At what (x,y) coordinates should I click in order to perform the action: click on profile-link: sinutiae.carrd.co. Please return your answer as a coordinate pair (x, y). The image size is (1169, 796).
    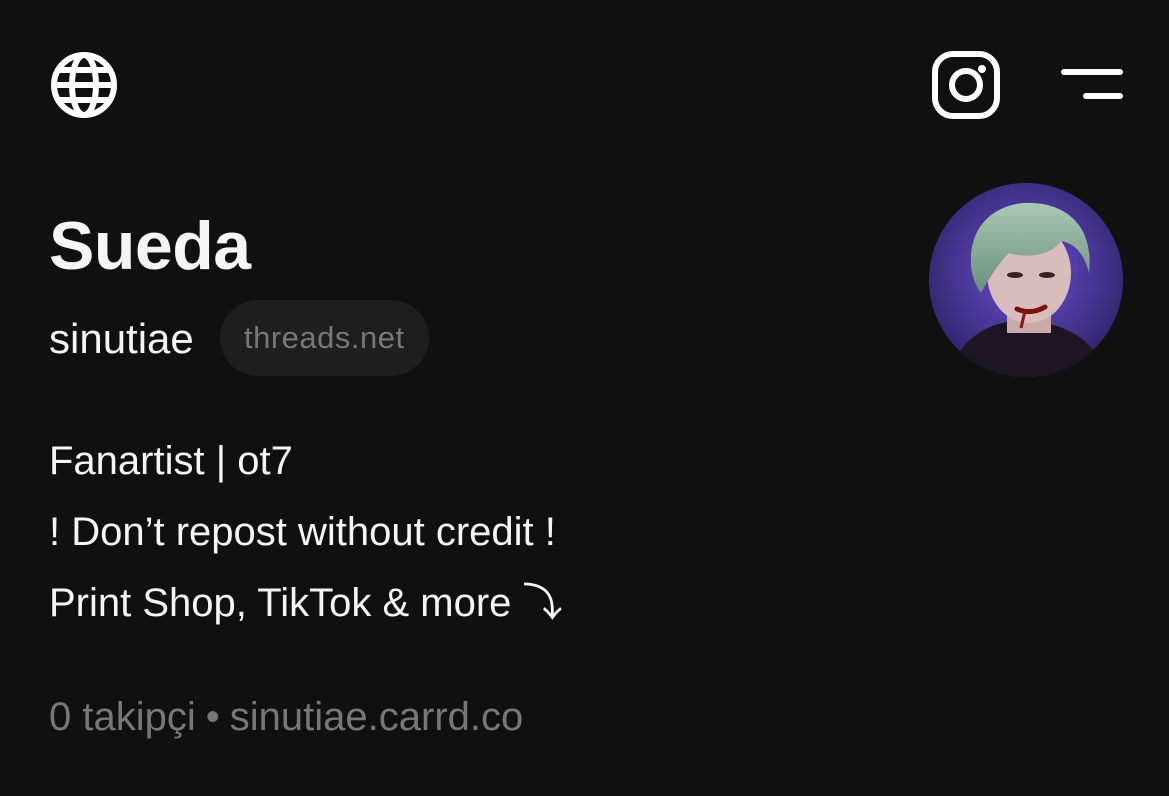
    Looking at the image, I should click on (376, 717).